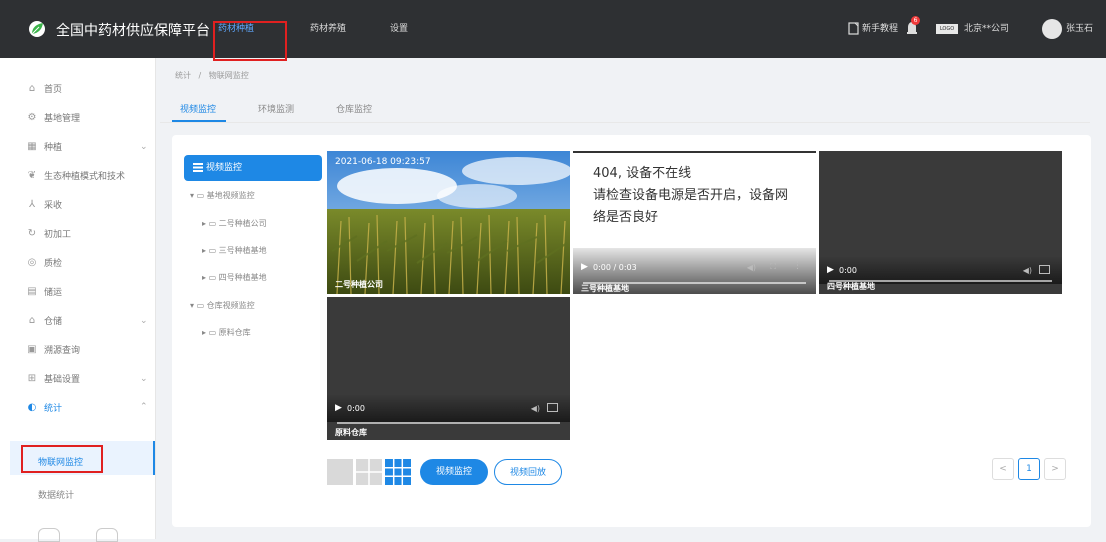 This screenshot has width=1106, height=542. What do you see at coordinates (986, 29) in the screenshot?
I see `org-name: 北京**公司` at bounding box center [986, 29].